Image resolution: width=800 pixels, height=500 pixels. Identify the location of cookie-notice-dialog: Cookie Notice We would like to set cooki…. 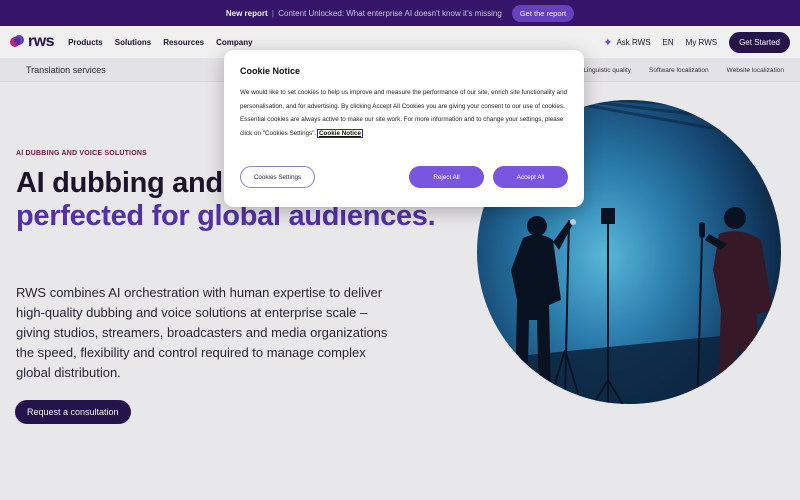
(404, 128).